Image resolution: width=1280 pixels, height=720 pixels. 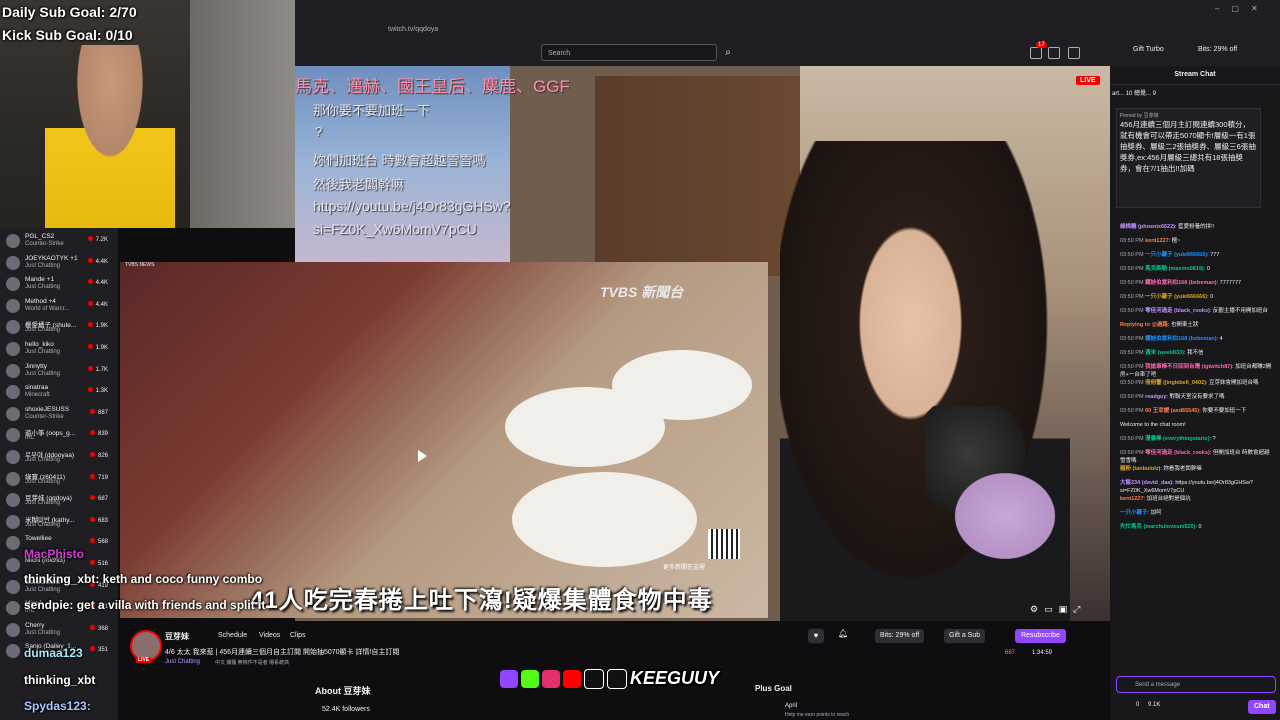 I want to click on chat-username: 漫書棒 (everythingstarts), so click(x=1177, y=439).